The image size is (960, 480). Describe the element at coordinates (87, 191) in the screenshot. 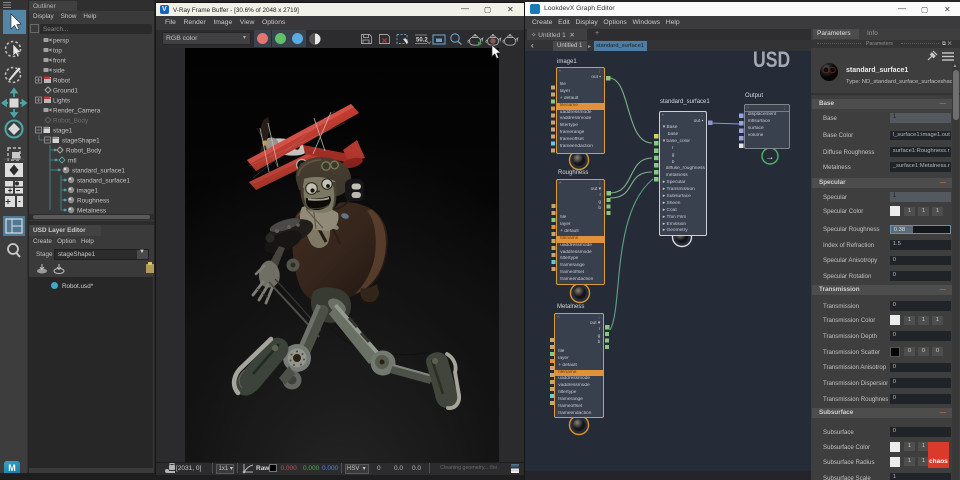

I see `svg-text: image1` at that location.